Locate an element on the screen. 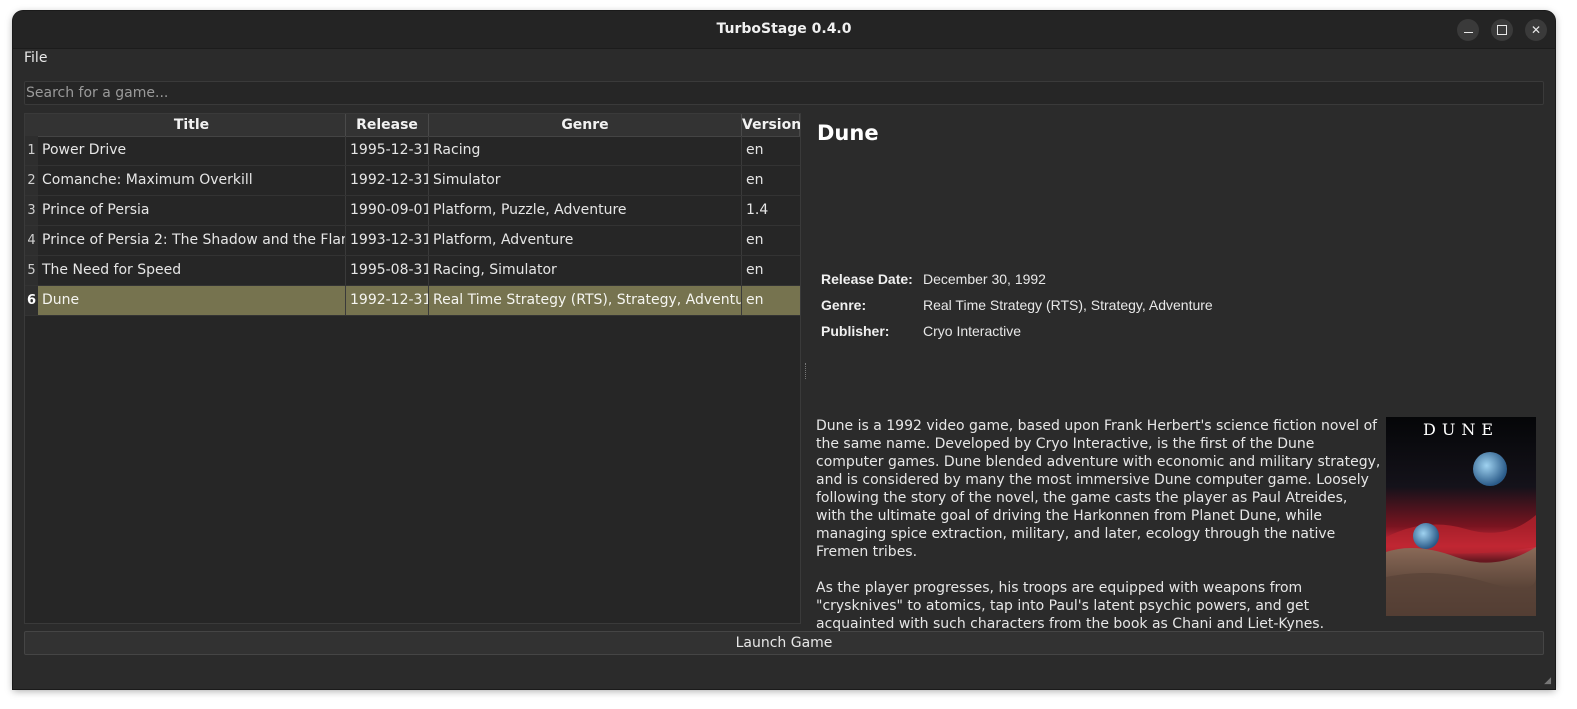 The height and width of the screenshot is (709, 1577). game-cover-image: DUNE is located at coordinates (1461, 516).